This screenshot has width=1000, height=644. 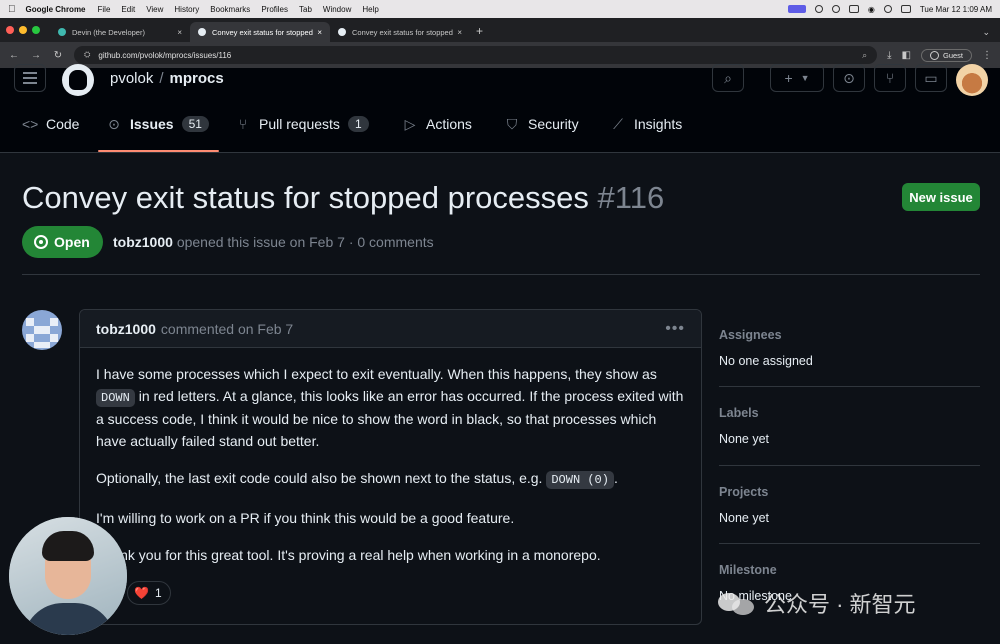 What do you see at coordinates (890, 78) in the screenshot?
I see `pull-requests-button: ⑂` at bounding box center [890, 78].